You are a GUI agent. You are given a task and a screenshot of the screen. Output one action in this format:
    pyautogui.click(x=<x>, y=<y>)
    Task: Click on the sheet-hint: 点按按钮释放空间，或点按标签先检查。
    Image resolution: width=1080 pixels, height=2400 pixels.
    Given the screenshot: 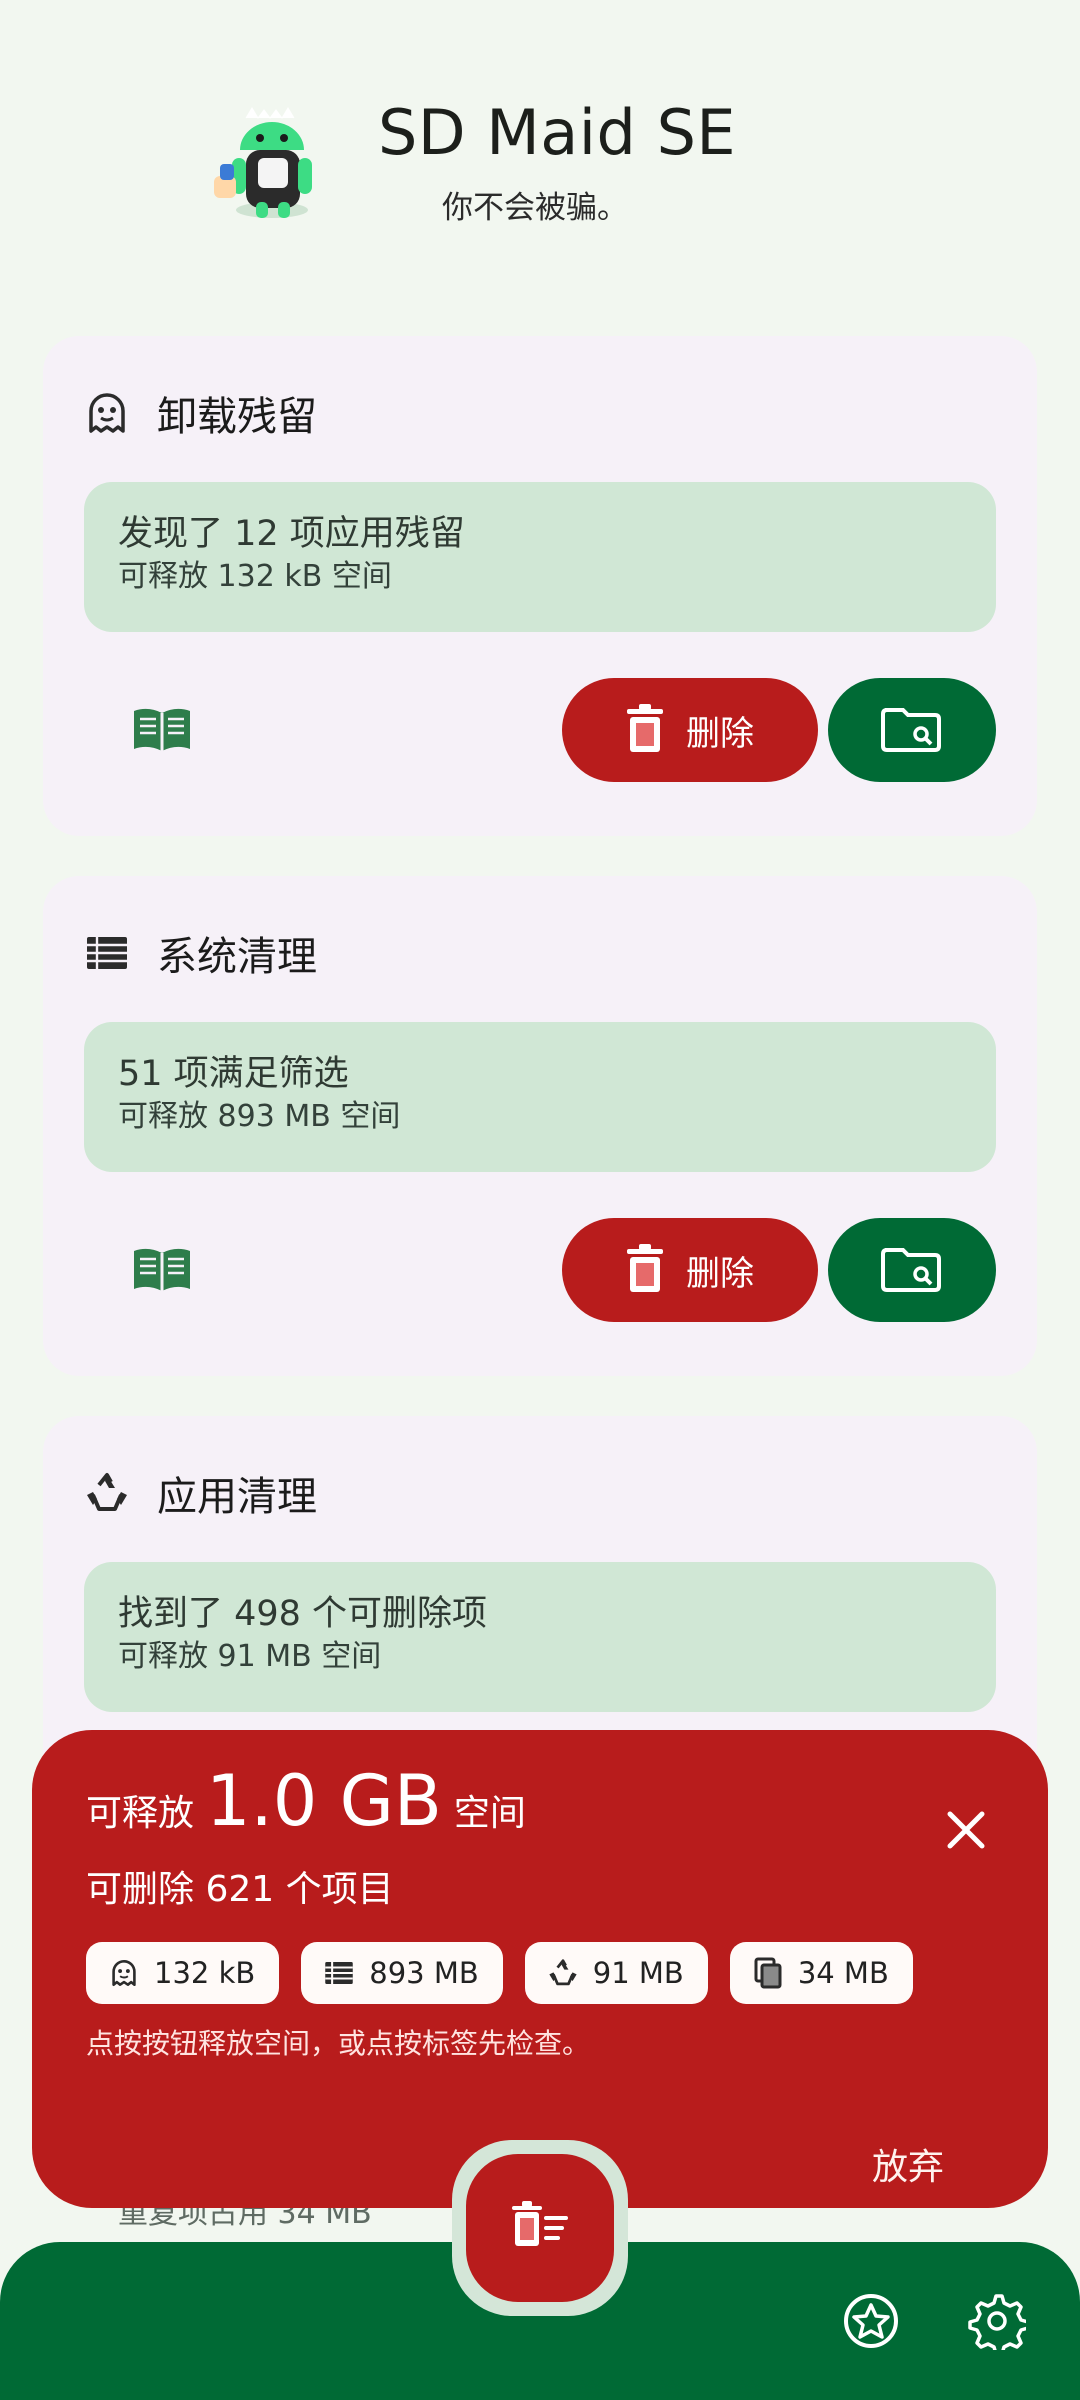 What is the action you would take?
    pyautogui.click(x=338, y=2043)
    